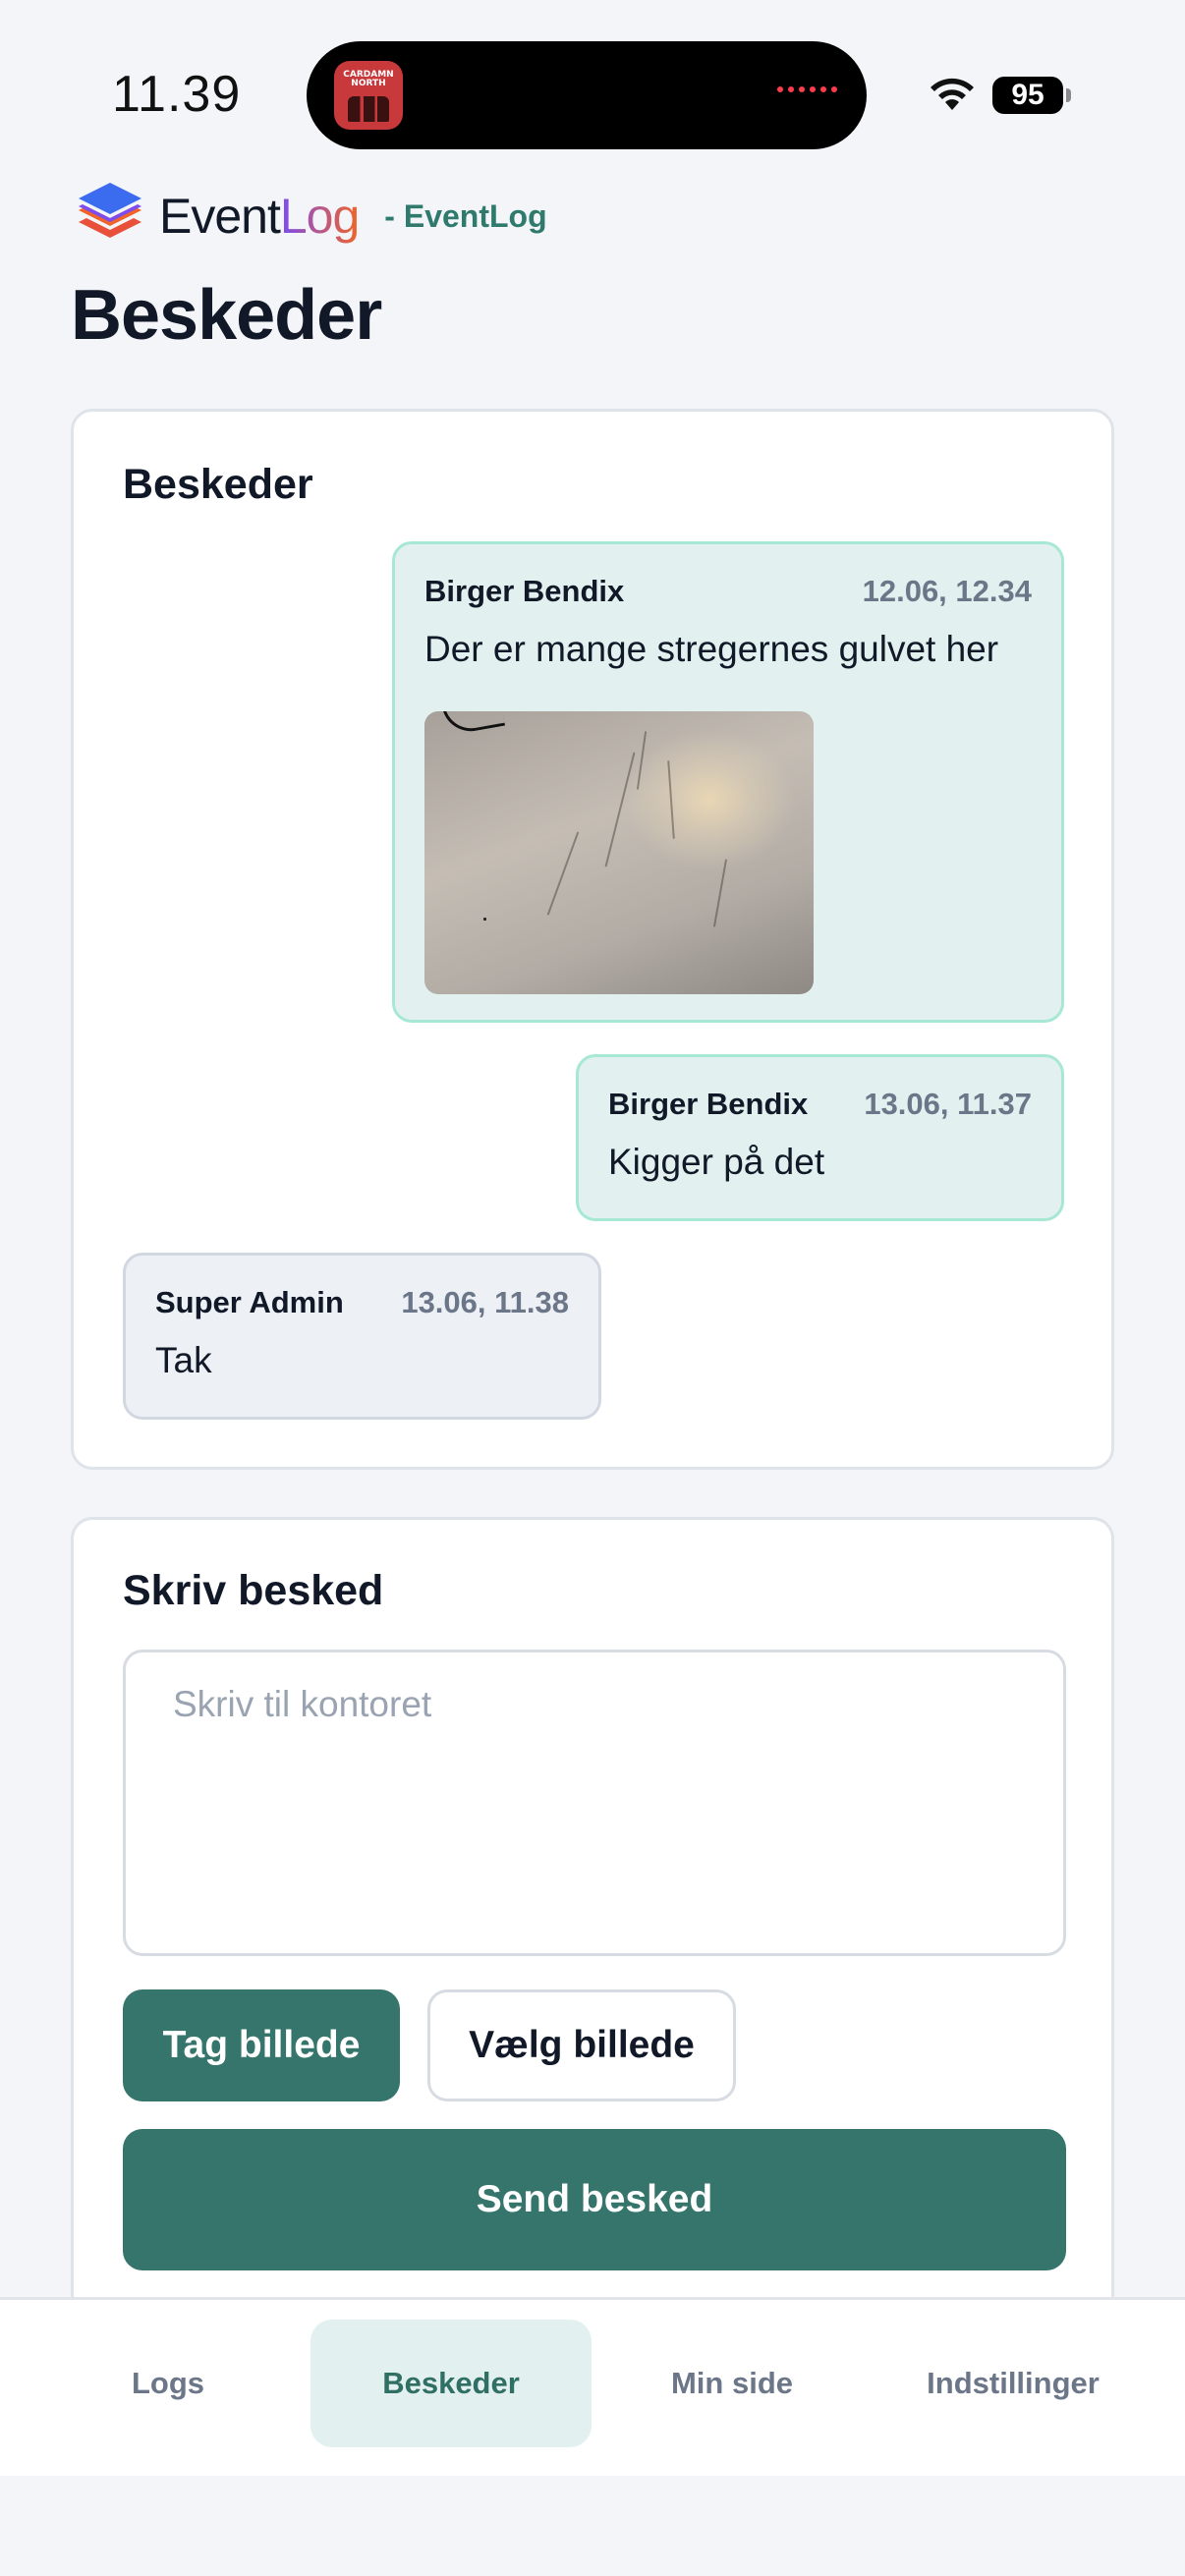  I want to click on message-text: Kigger på det, so click(717, 1162).